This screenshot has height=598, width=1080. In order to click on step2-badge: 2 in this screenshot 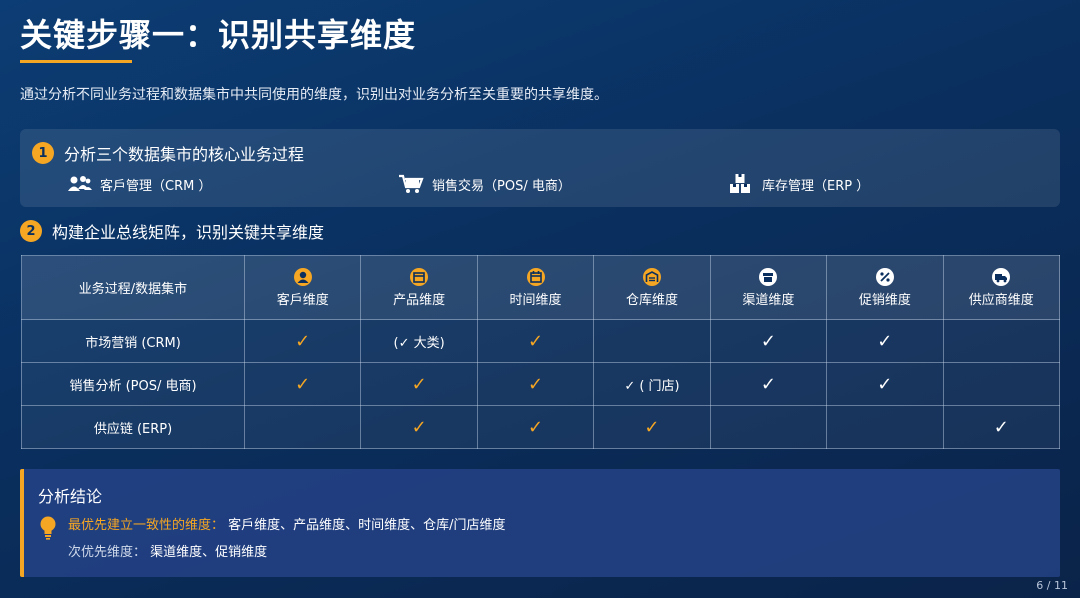, I will do `click(31, 231)`.